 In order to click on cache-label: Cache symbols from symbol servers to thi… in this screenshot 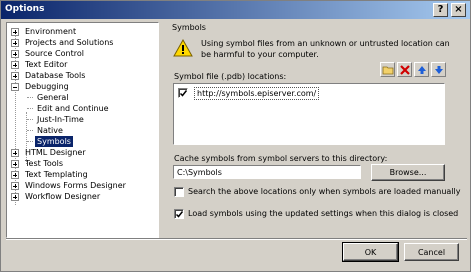, I will do `click(281, 158)`.